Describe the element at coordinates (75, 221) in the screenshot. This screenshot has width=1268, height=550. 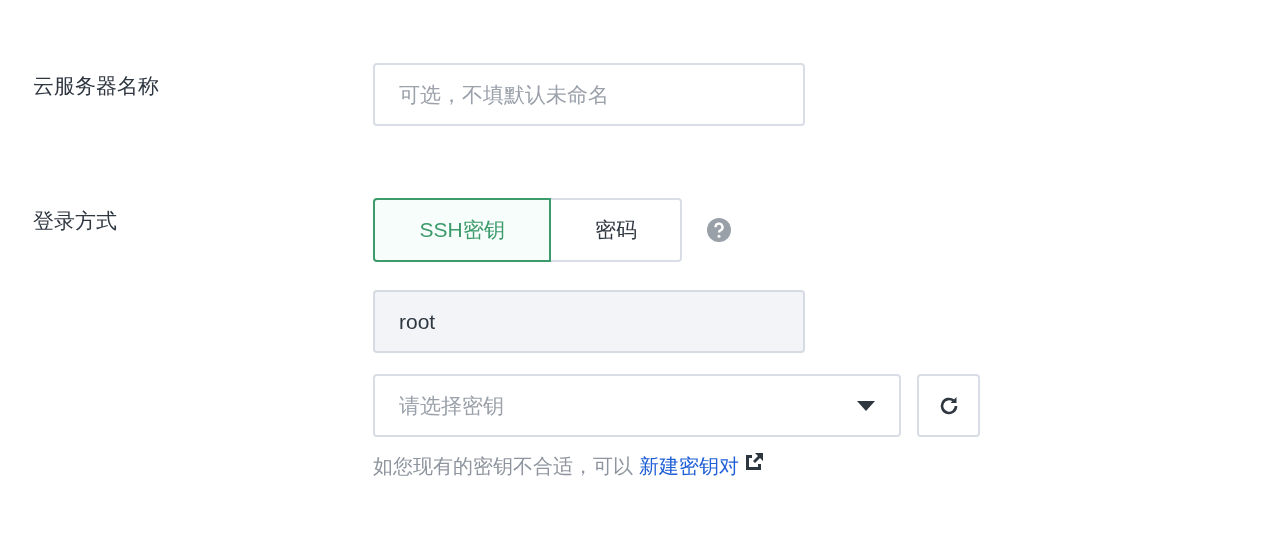
I see `field-label: 登录方式` at that location.